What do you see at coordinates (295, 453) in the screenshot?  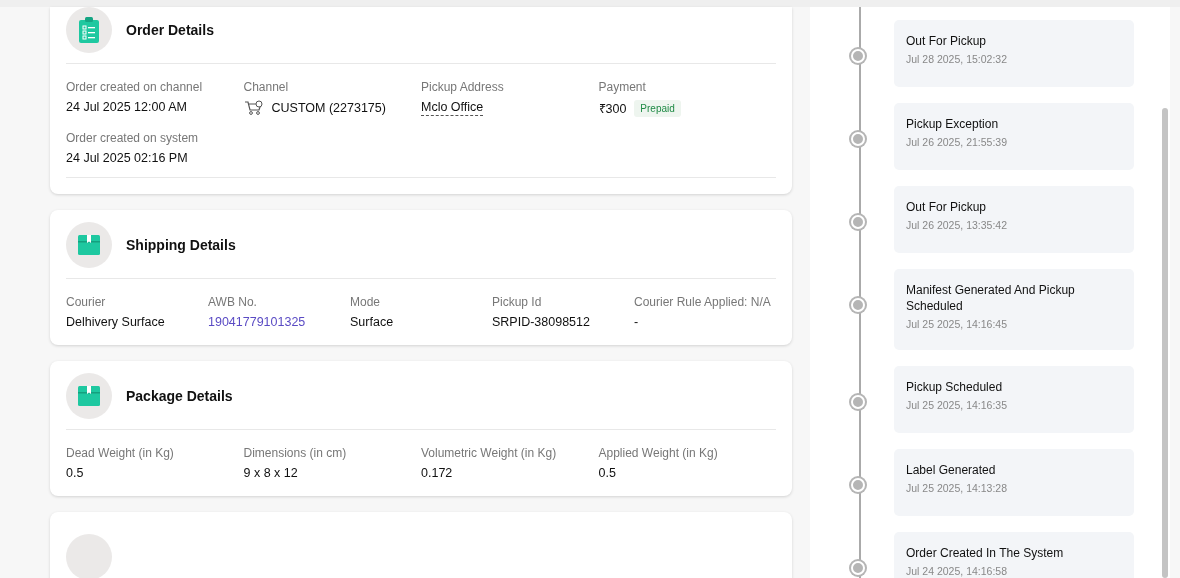 I see `field-label: Dimensions (in cm)` at bounding box center [295, 453].